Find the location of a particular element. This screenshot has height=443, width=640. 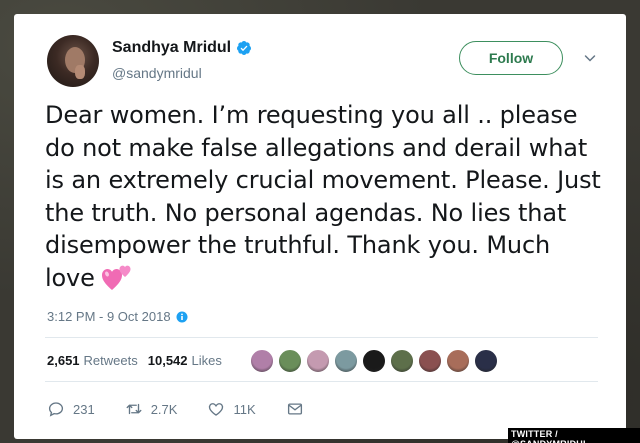

divider-top is located at coordinates (321, 337).